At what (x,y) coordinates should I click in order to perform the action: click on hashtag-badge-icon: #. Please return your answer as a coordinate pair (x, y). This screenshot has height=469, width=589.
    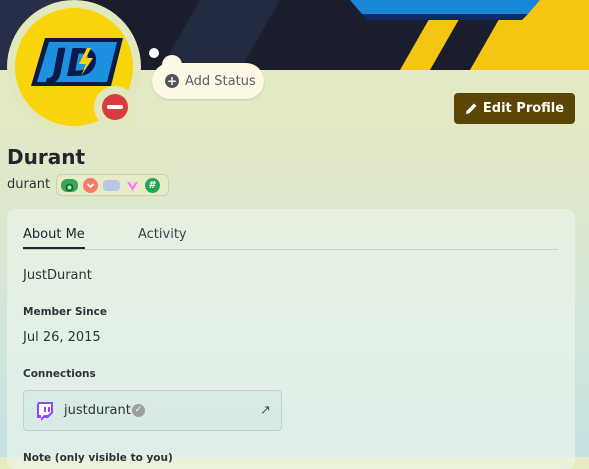
    Looking at the image, I should click on (152, 185).